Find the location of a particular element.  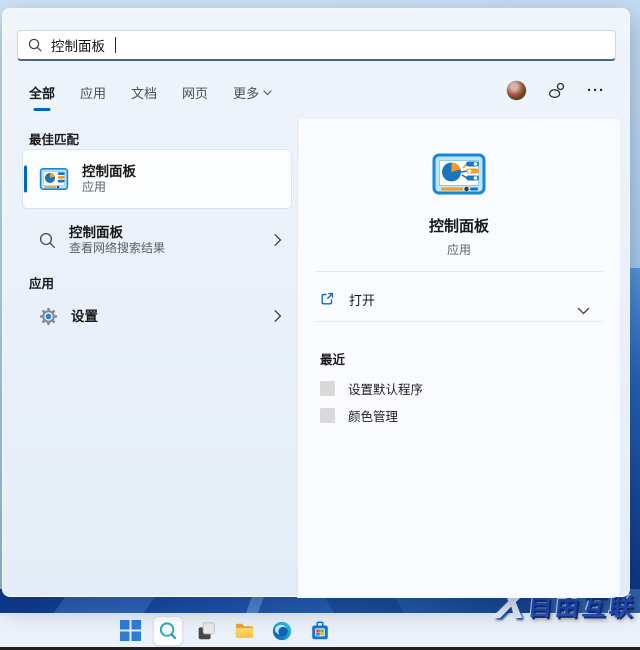

preview-title: 控制面板 is located at coordinates (458, 226).